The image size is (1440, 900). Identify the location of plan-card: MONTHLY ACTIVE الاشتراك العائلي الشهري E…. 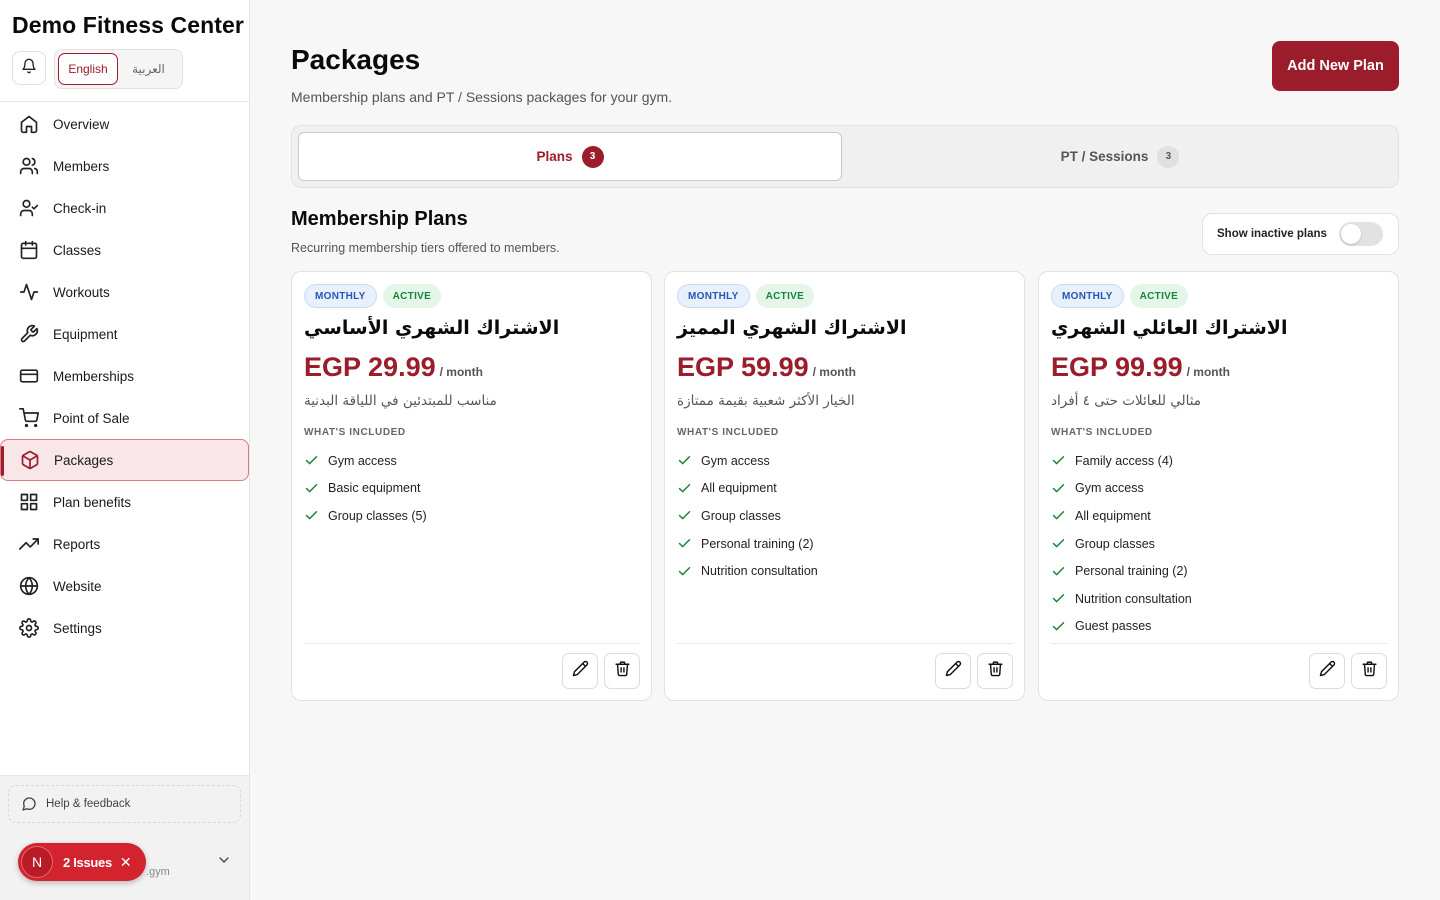
(1218, 486).